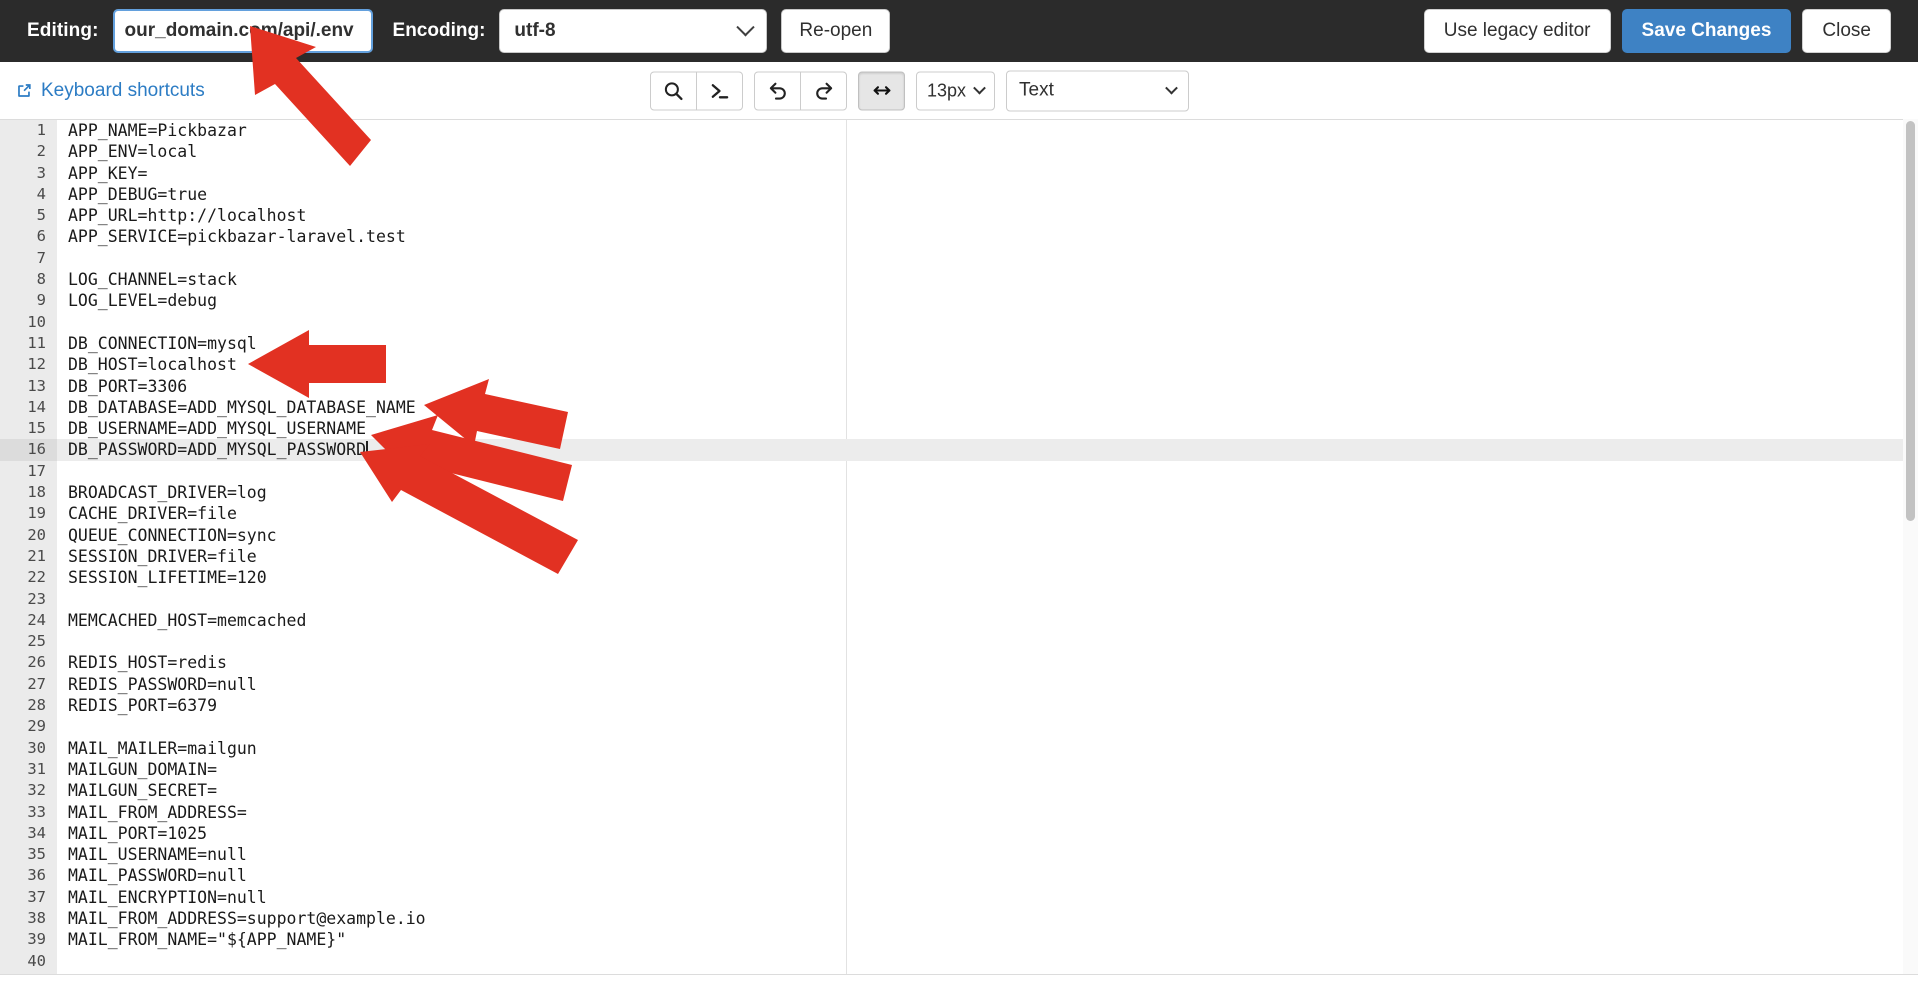 This screenshot has height=1005, width=1918. Describe the element at coordinates (959, 897) in the screenshot. I see `code-line: 37 MAIL_ENCRYPTION=null` at that location.